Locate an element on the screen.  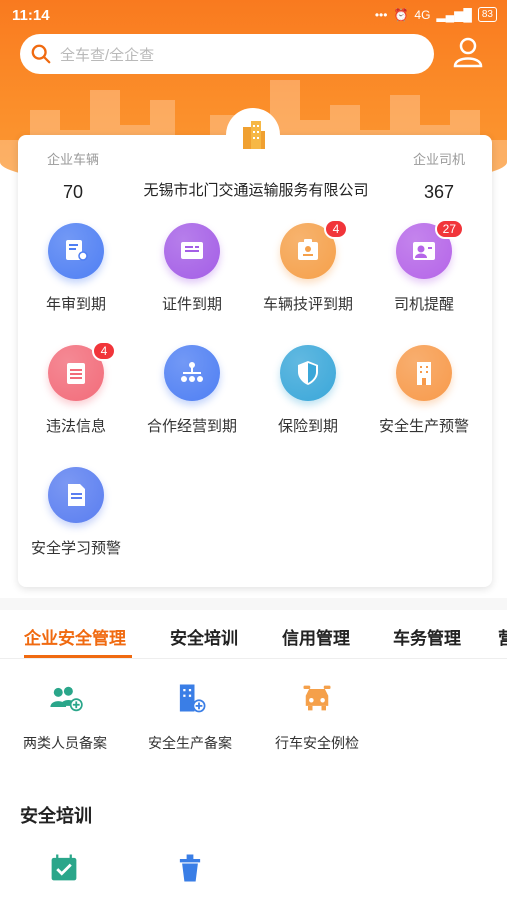
users-add-icon is located at coordinates (66, 699).